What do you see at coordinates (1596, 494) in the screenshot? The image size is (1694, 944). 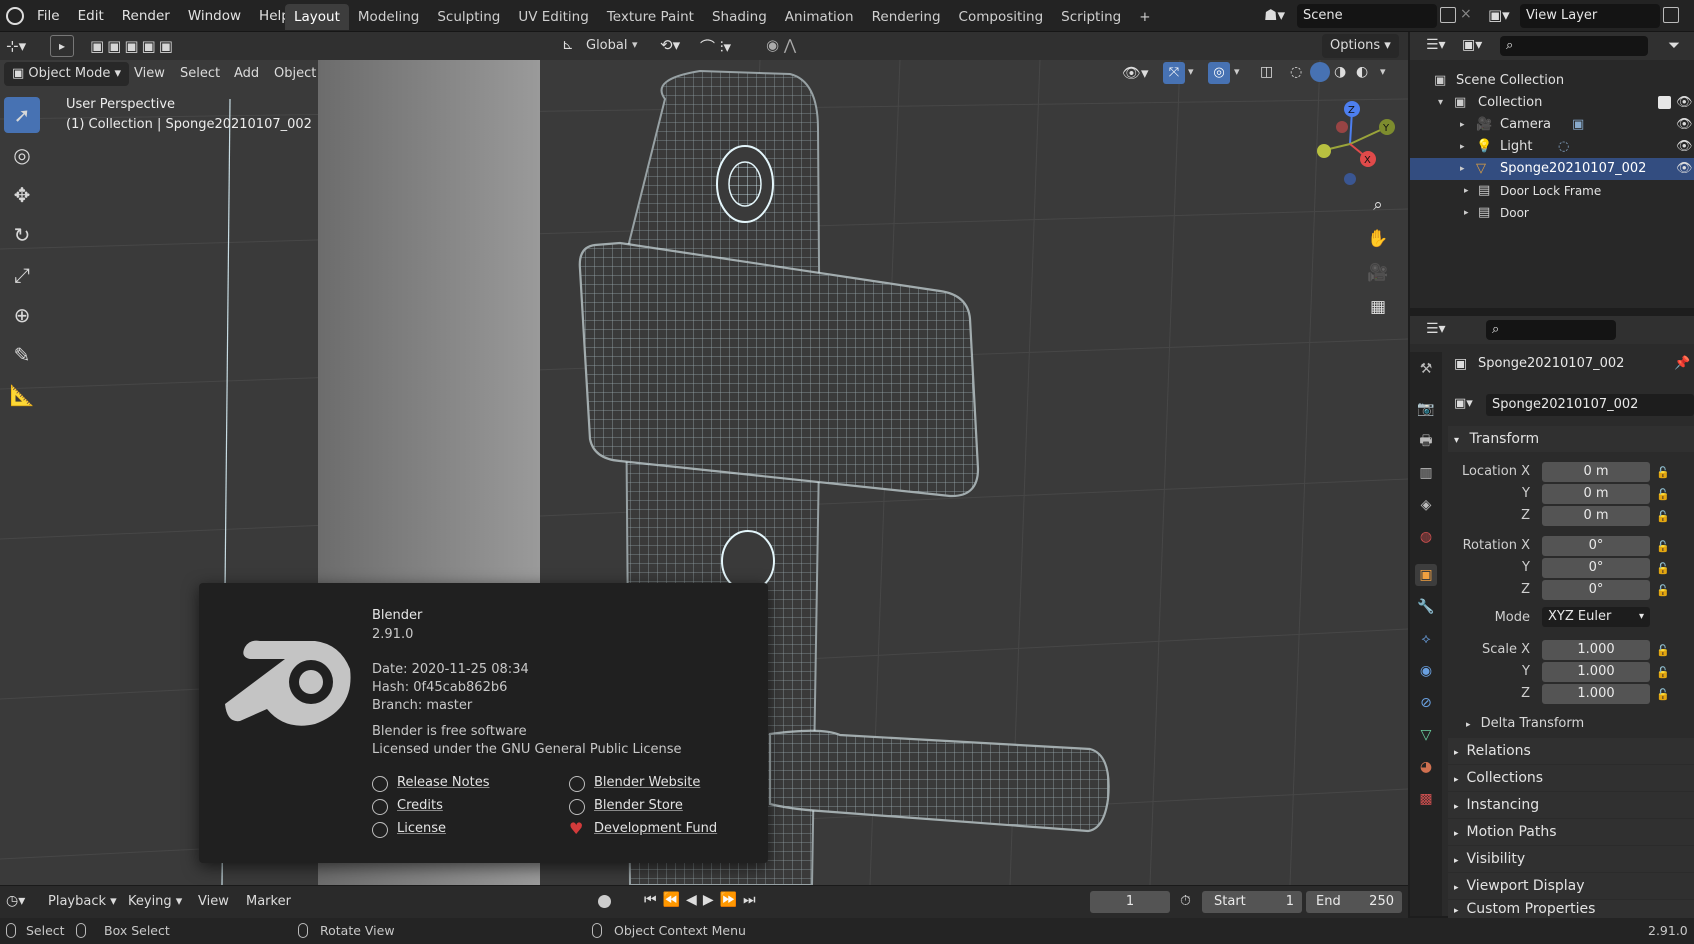 I see `location-y-field: 0 m` at bounding box center [1596, 494].